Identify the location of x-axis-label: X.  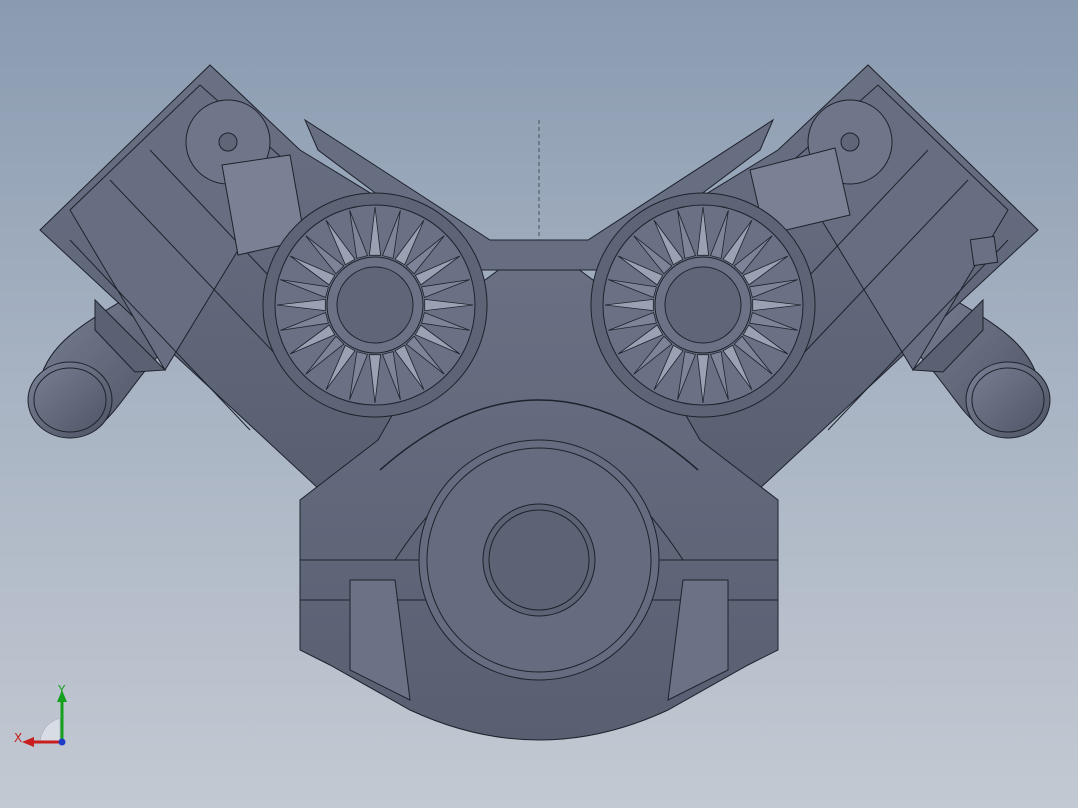
(18, 738).